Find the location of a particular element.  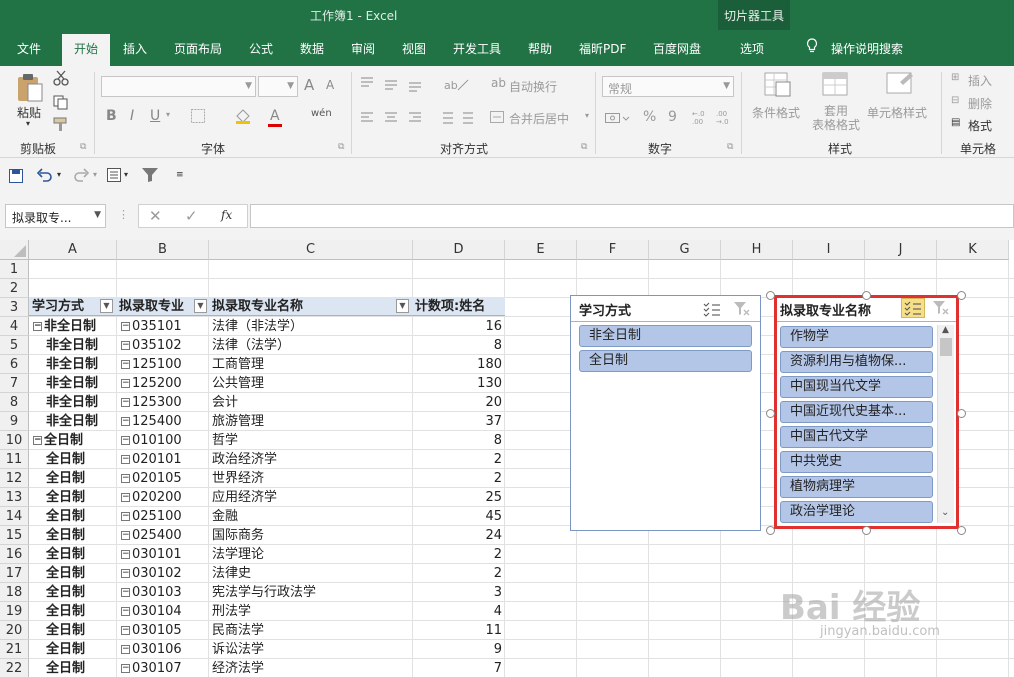

row-header-8: 8 is located at coordinates (14, 402).